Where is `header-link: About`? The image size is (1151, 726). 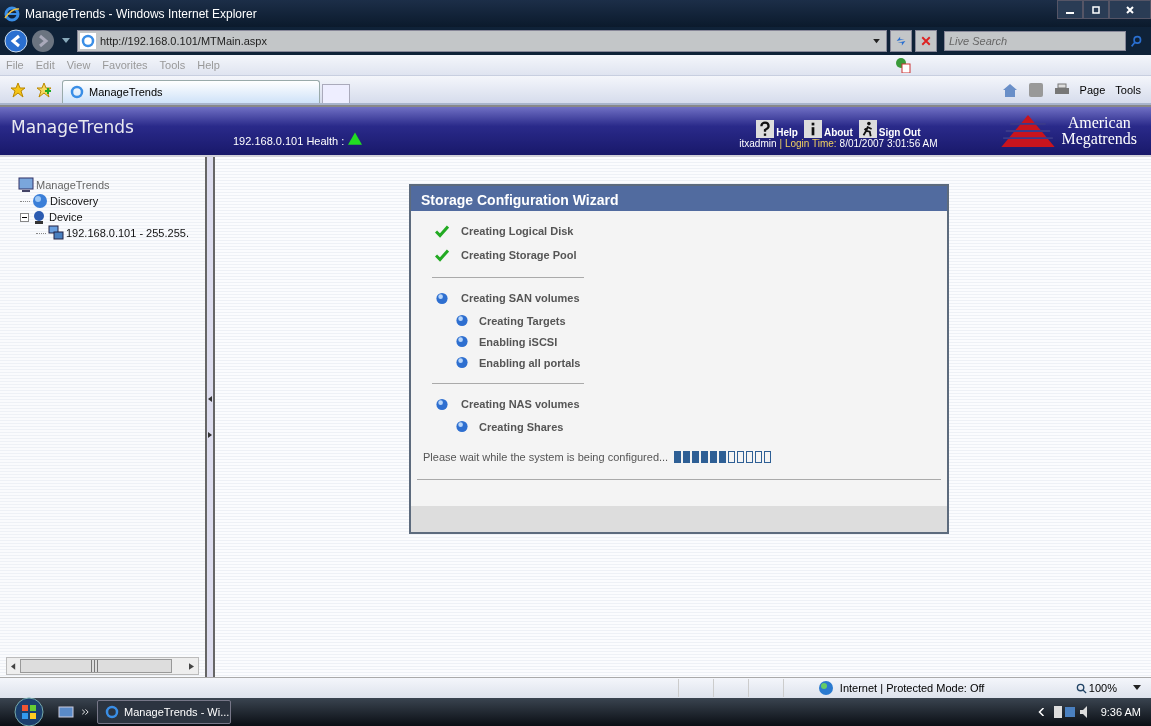 header-link: About is located at coordinates (828, 128).